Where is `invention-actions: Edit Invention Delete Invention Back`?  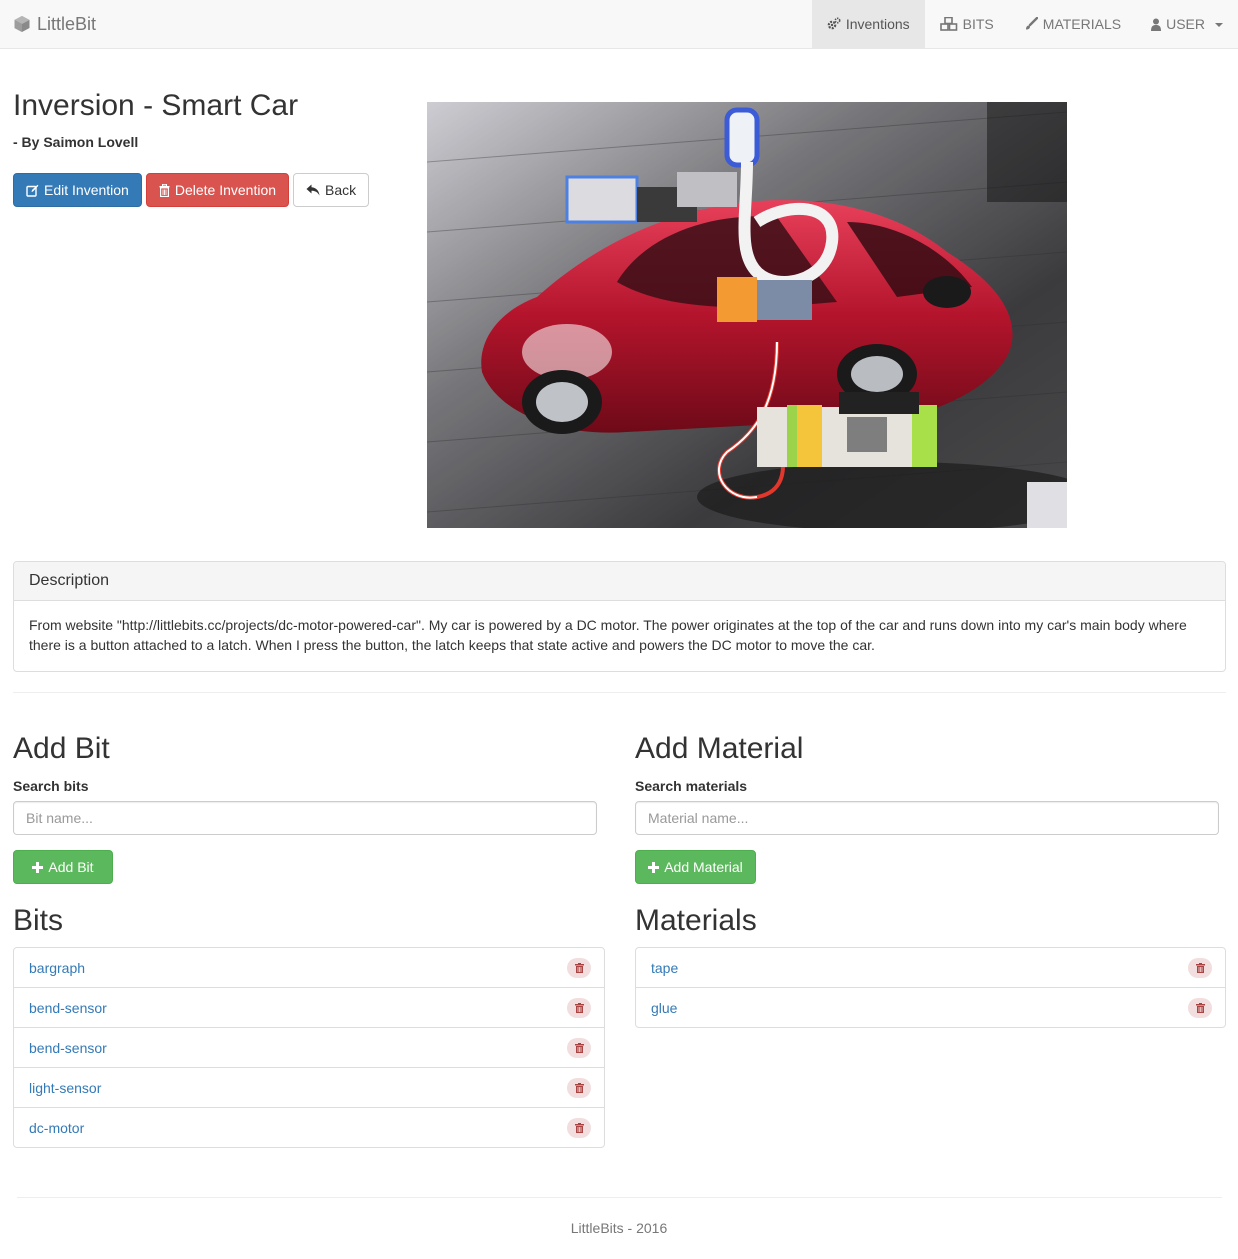
invention-actions: Edit Invention Delete Invention Back is located at coordinates (191, 190).